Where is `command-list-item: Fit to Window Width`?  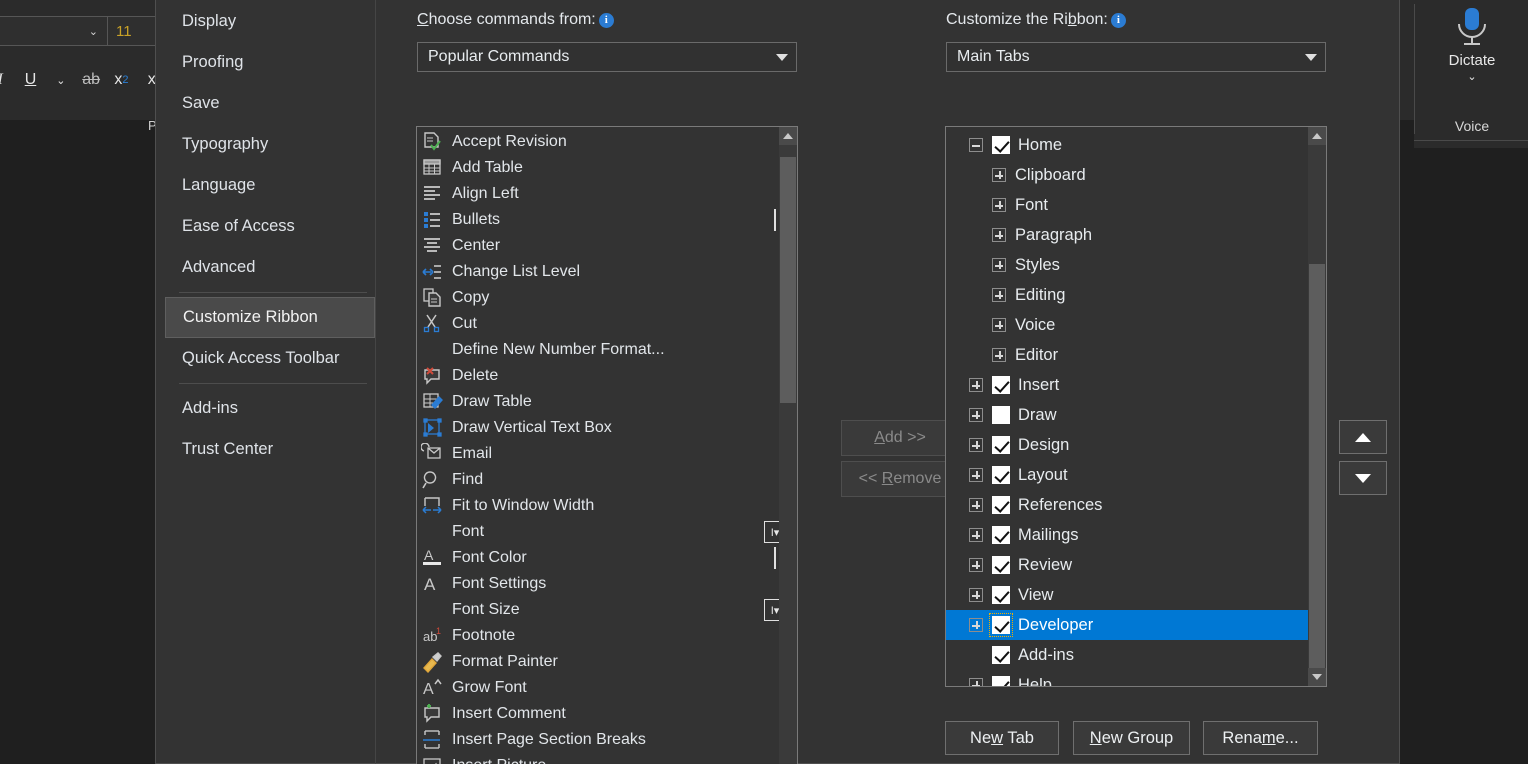 command-list-item: Fit to Window Width is located at coordinates (607, 506).